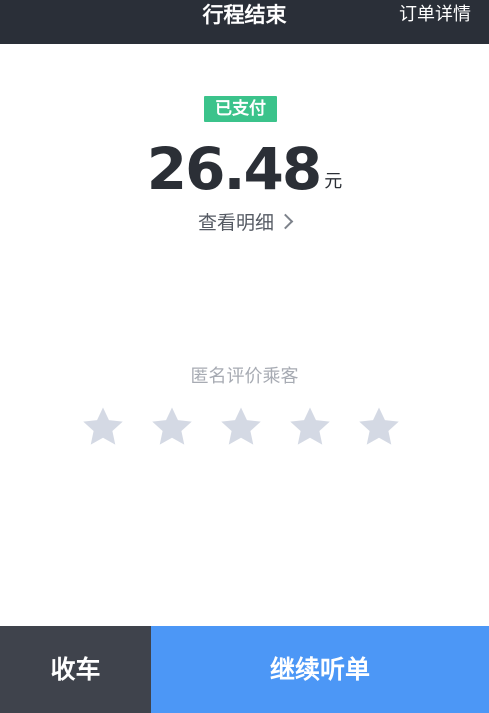 This screenshot has width=489, height=713. Describe the element at coordinates (244, 22) in the screenshot. I see `top-bar: 行程结束 订单详情` at that location.